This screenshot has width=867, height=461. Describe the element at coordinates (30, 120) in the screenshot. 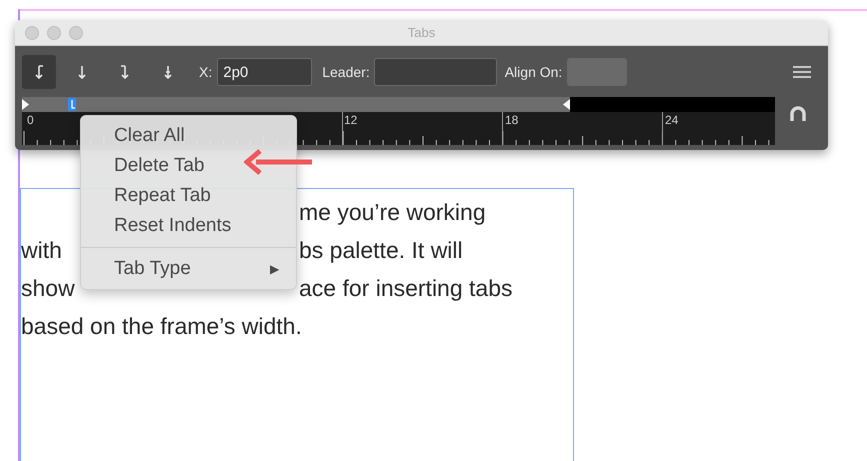

I see `ruler-label: 0` at that location.